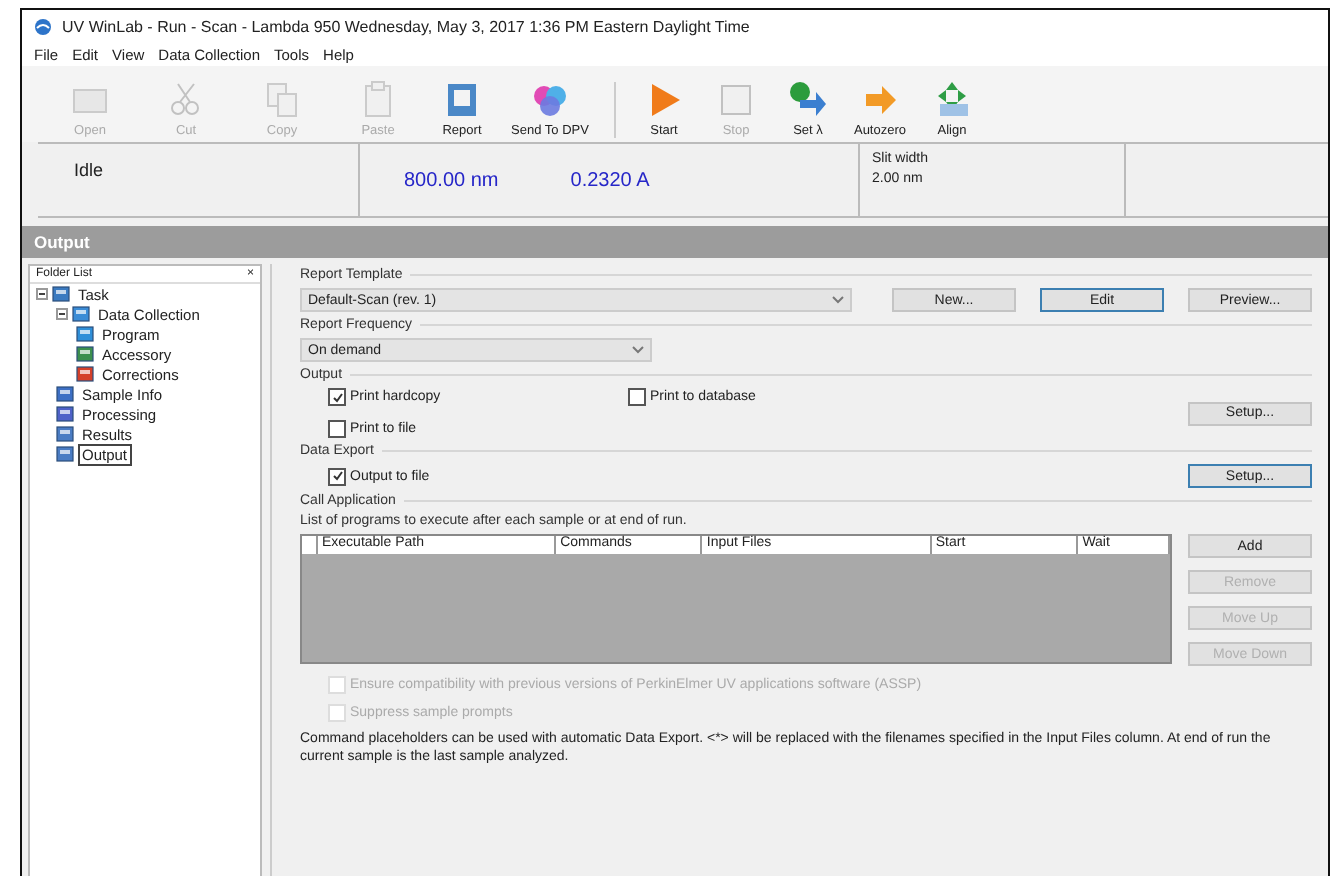 This screenshot has height=876, width=1340. I want to click on app-logo-icon, so click(43, 27).